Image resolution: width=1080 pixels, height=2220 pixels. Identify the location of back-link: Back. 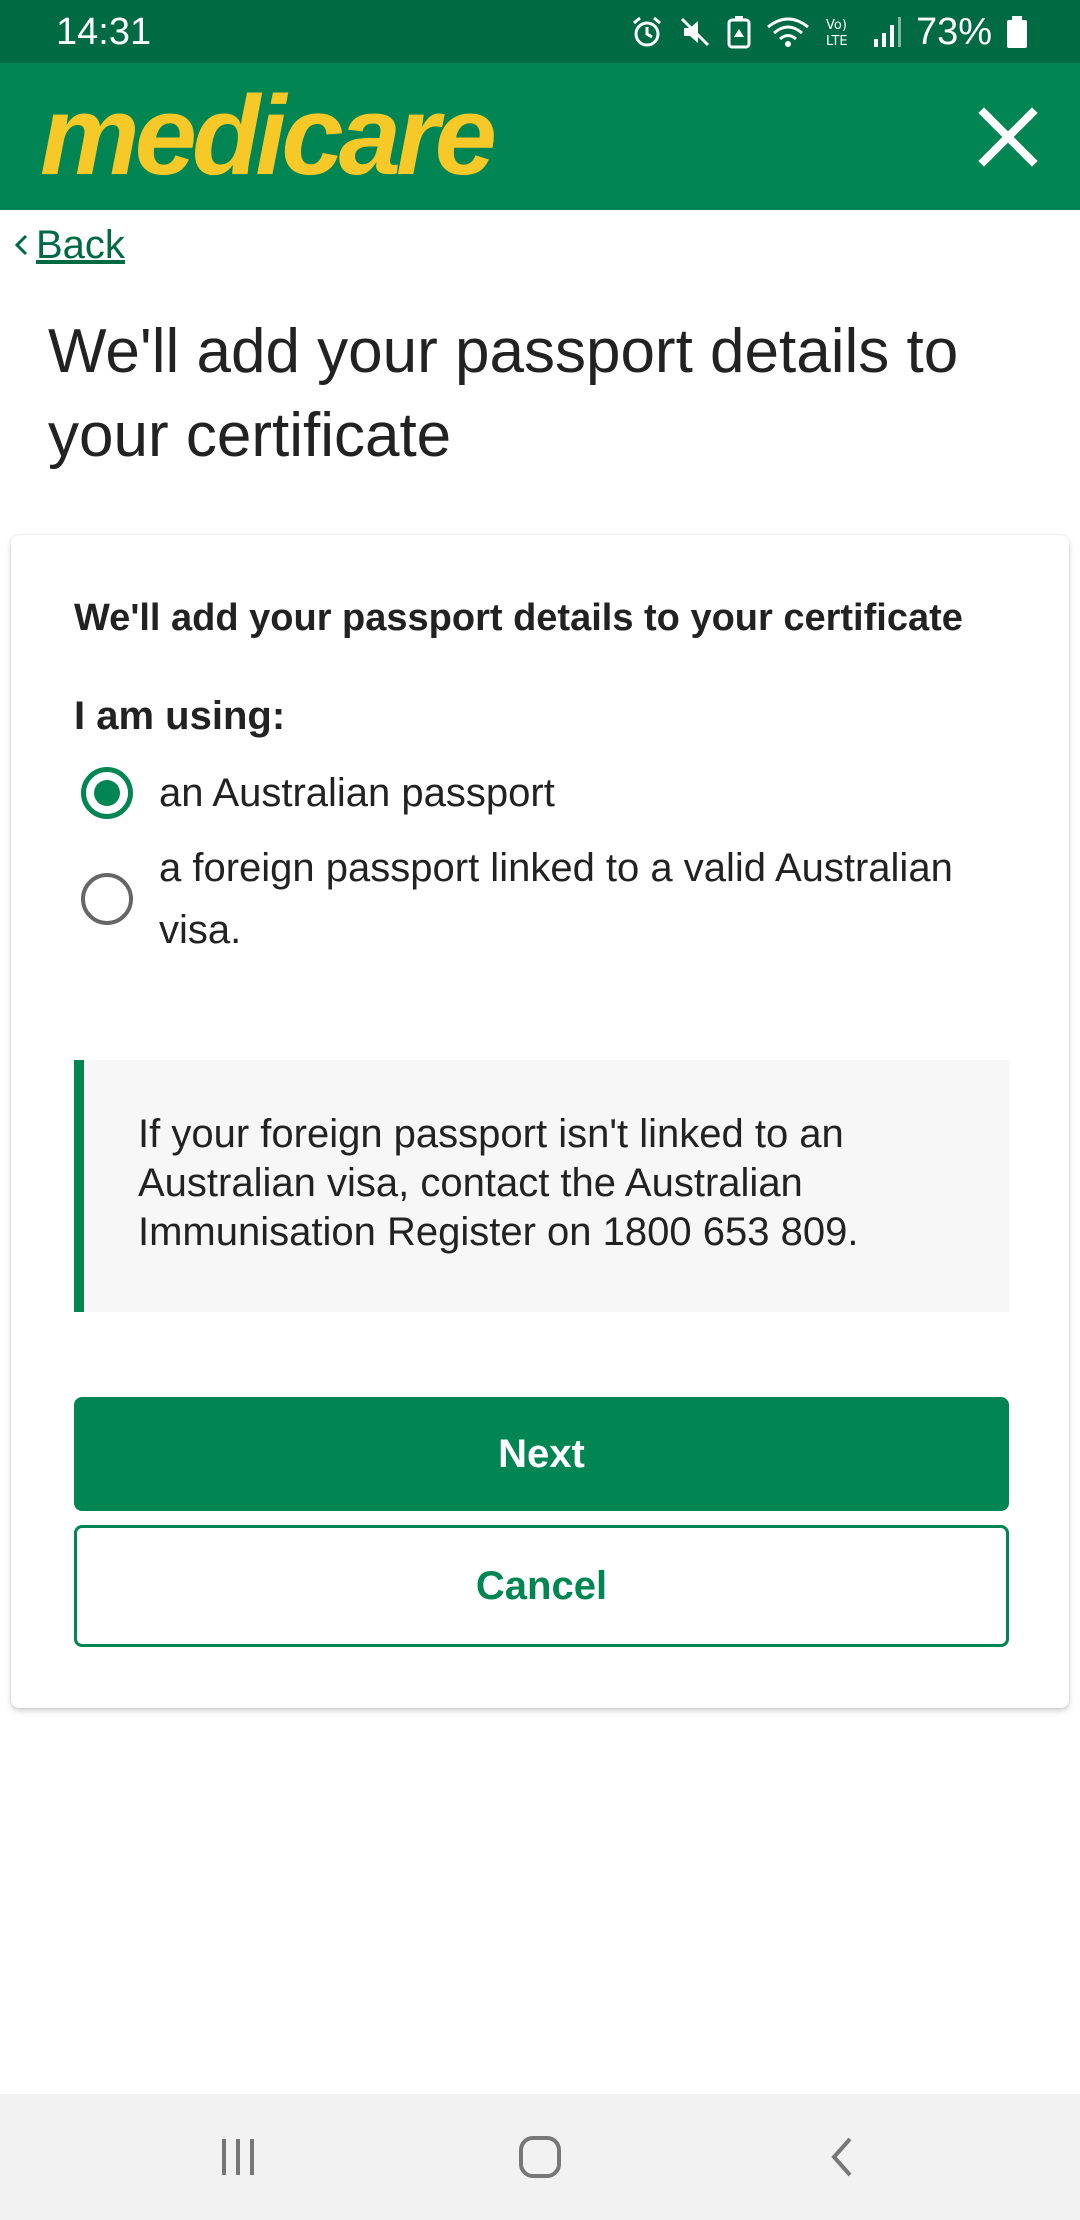
(68, 245).